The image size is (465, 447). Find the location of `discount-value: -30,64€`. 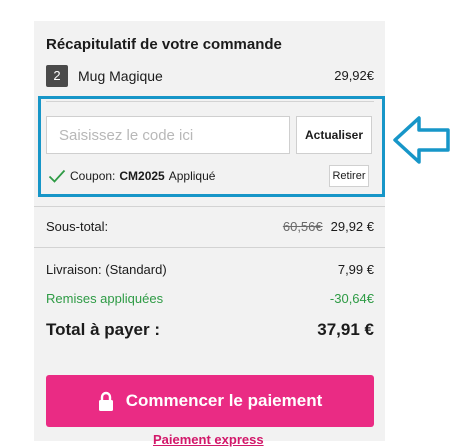

discount-value: -30,64€ is located at coordinates (351, 298).